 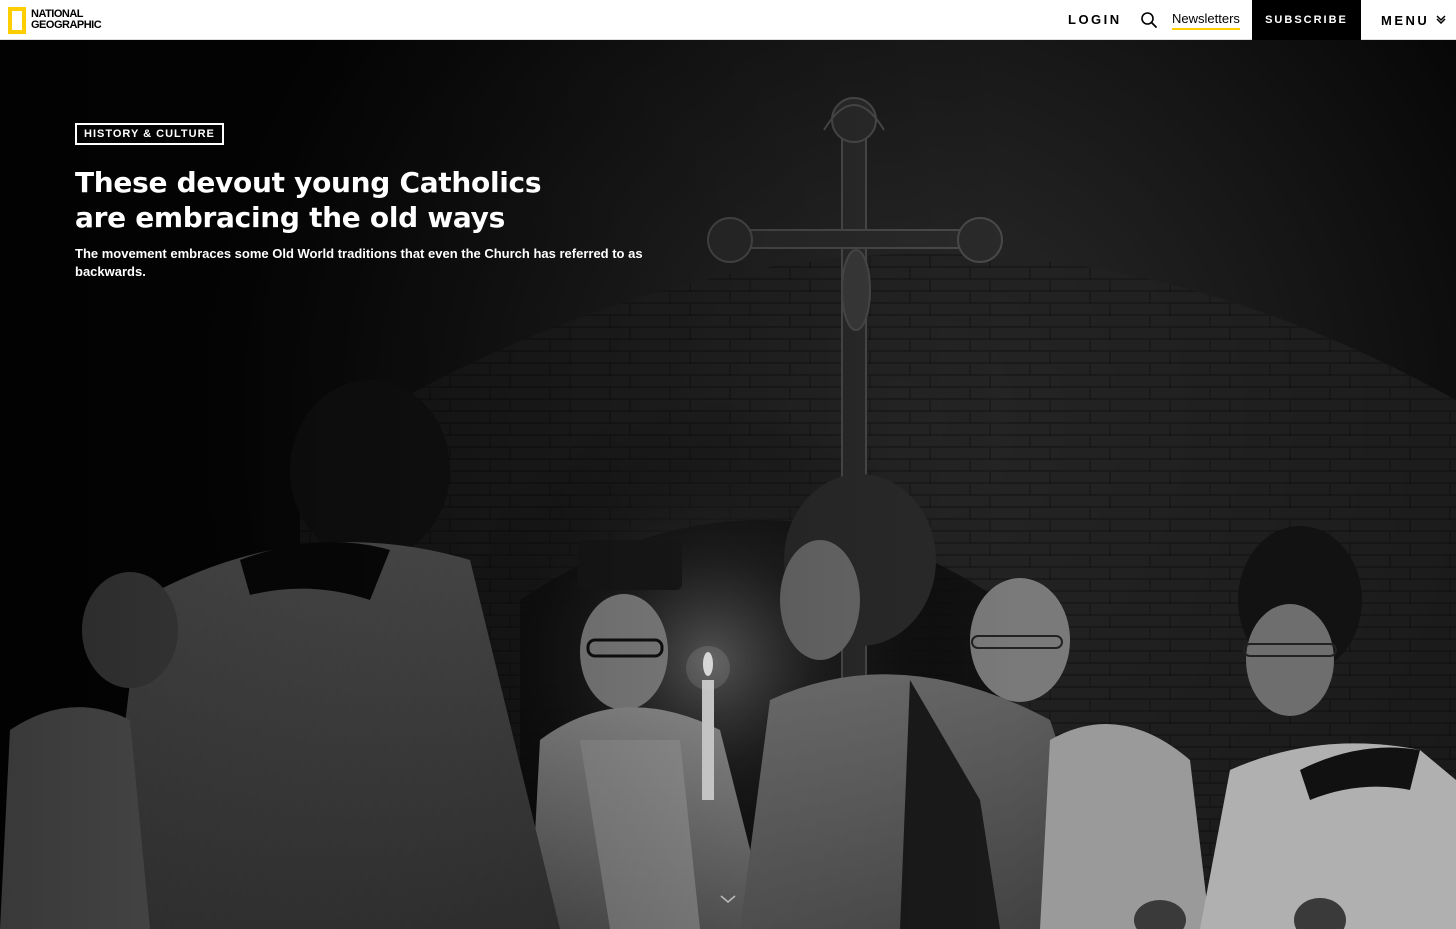 What do you see at coordinates (66, 25) in the screenshot?
I see `logo-line-2: GEOGRAPHIC` at bounding box center [66, 25].